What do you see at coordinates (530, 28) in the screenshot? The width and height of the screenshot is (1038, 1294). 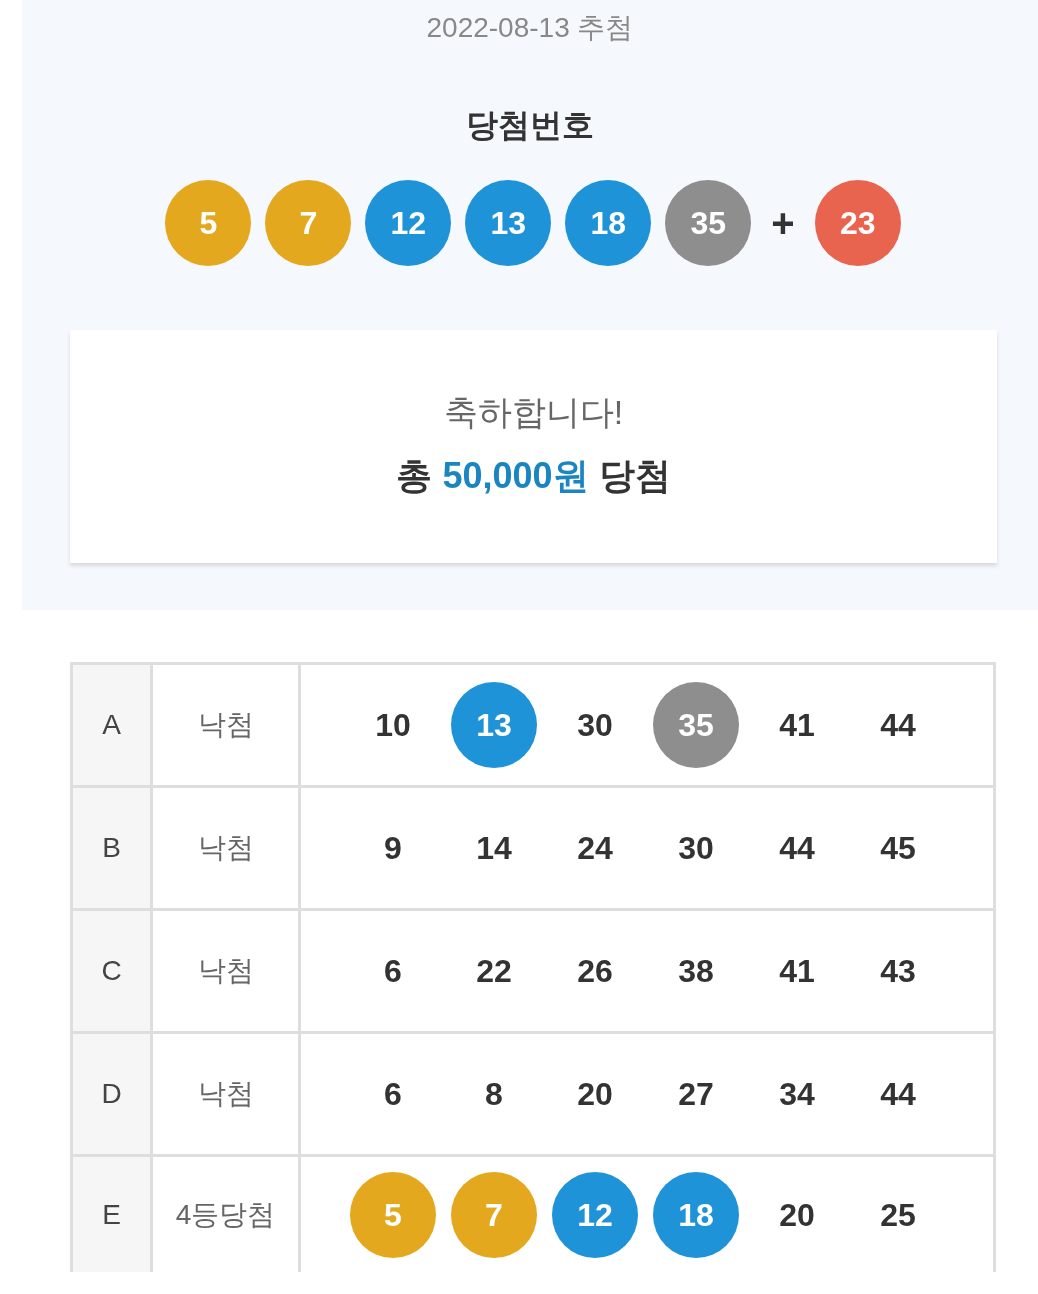 I see `draw-date-text: 2022-08-13 추첨` at bounding box center [530, 28].